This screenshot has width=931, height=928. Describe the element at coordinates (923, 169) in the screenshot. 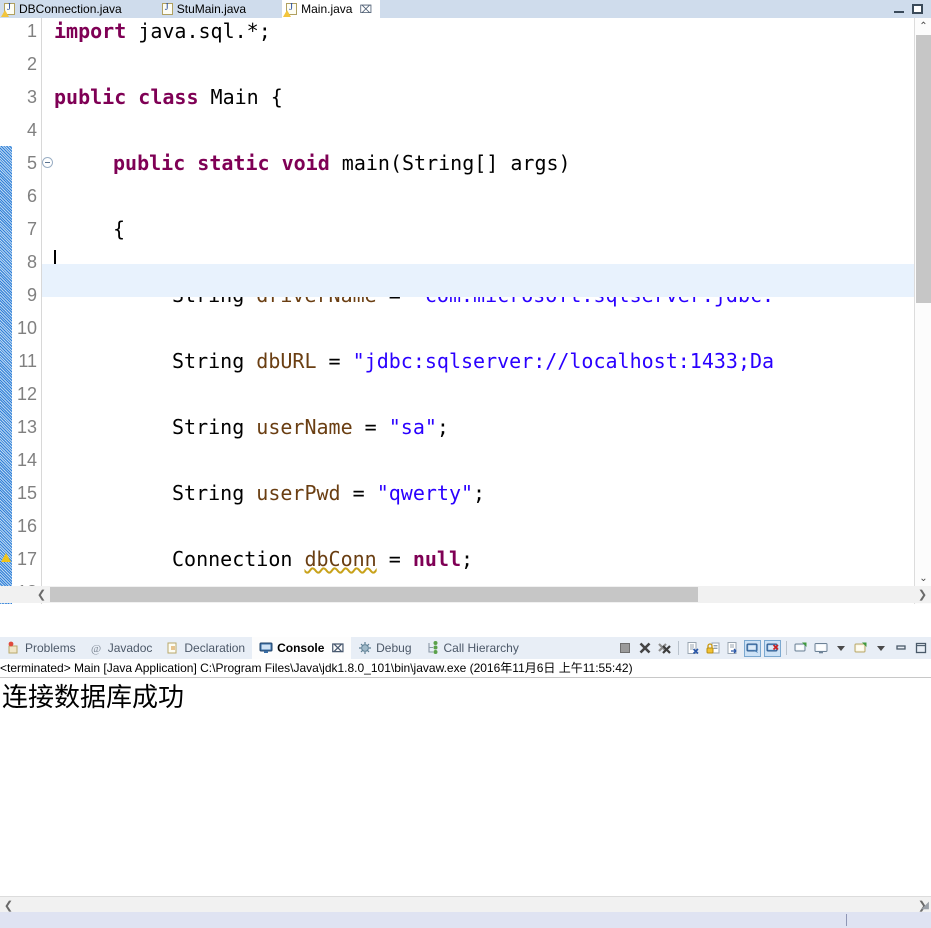

I see `editor-vscroll-thumb` at that location.